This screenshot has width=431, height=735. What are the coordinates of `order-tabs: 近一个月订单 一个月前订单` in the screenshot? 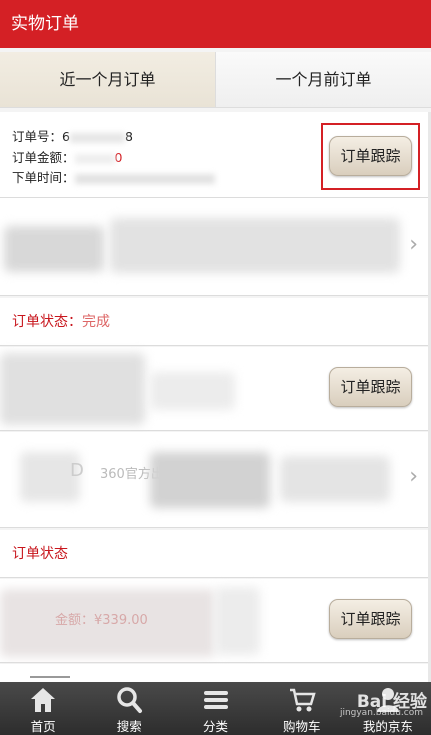 It's located at (215, 80).